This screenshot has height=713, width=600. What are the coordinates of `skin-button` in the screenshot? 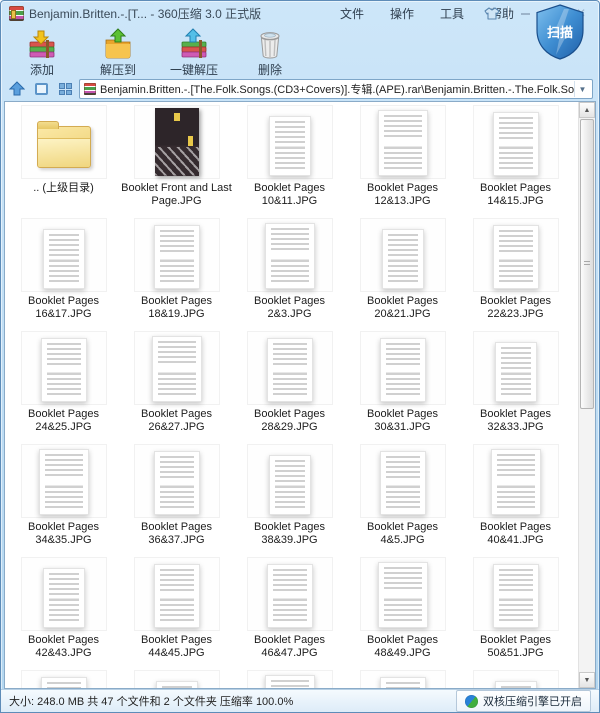 It's located at (492, 13).